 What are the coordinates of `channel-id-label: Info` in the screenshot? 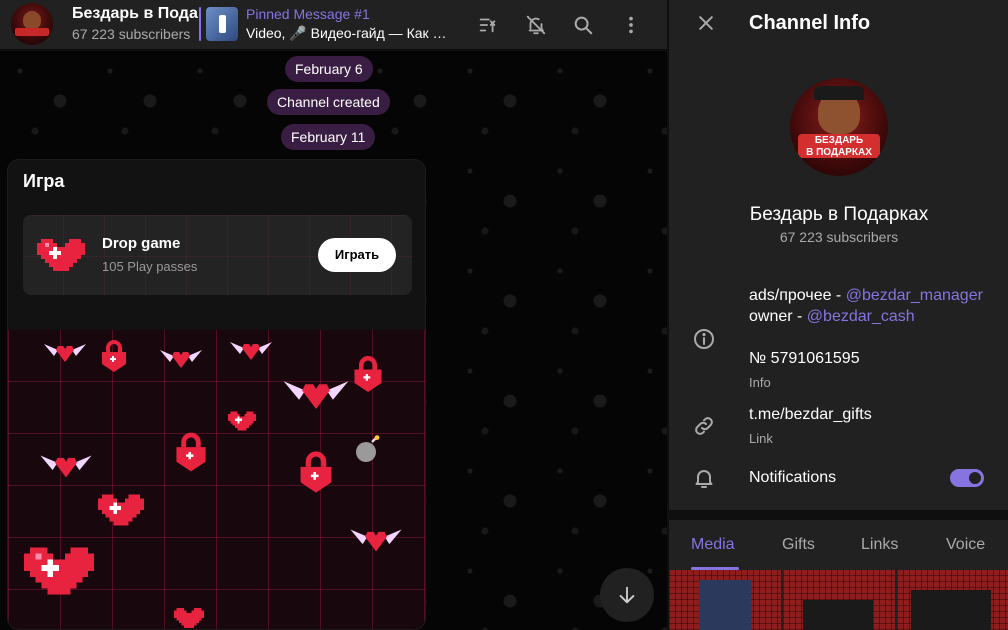 It's located at (760, 382).